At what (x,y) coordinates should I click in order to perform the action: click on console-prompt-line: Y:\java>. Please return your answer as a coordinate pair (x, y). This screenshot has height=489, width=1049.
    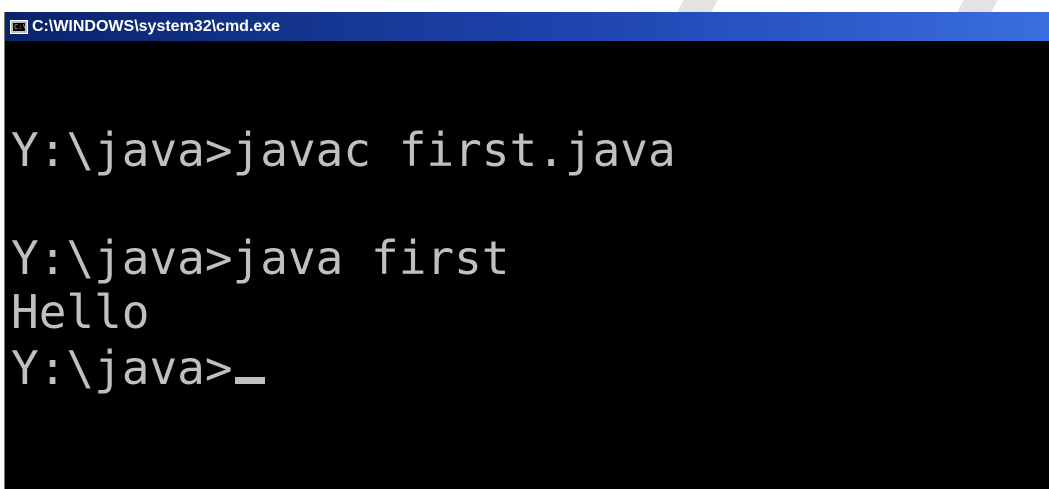
    Looking at the image, I should click on (138, 368).